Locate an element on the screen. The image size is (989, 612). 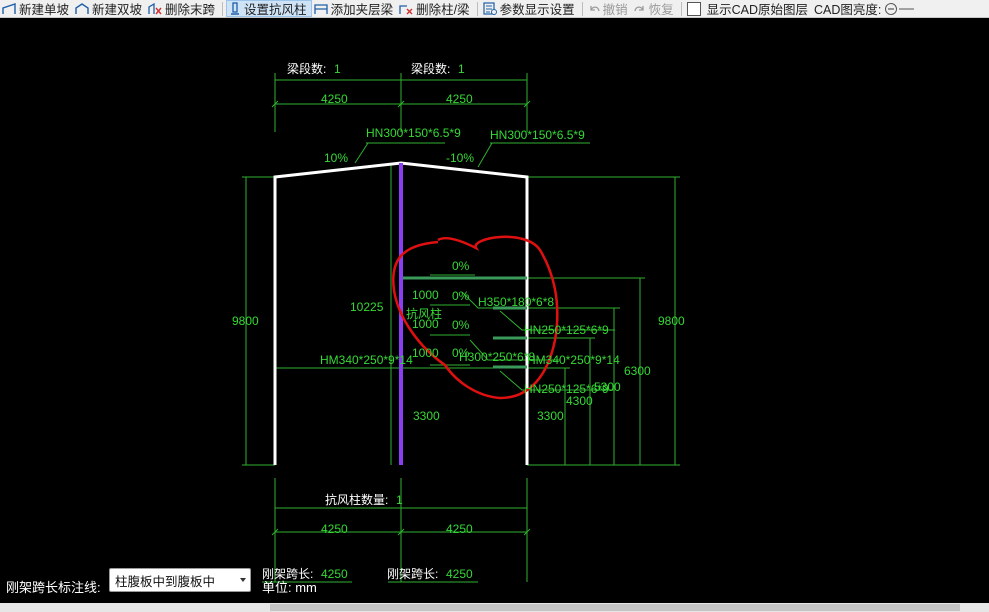
rafter-right-section: HN300*150*6.5*9 is located at coordinates (537, 135).